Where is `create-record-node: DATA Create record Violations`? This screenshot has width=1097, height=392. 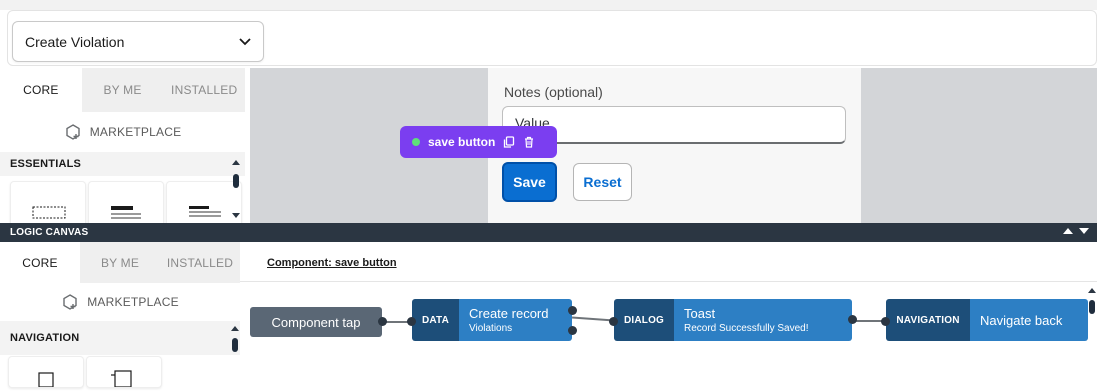
create-record-node: DATA Create record Violations is located at coordinates (492, 320).